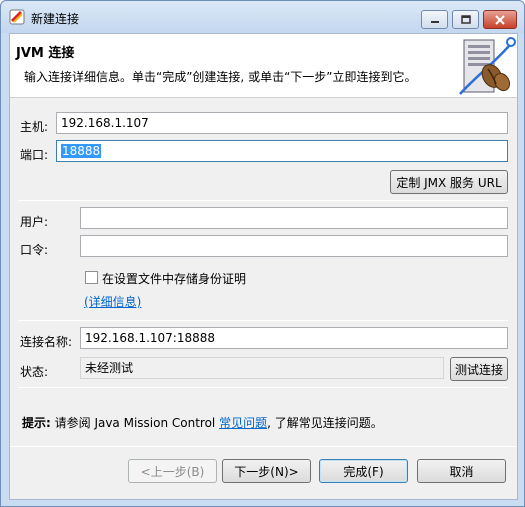  Describe the element at coordinates (34, 250) in the screenshot. I see `password-label: 口令:` at that location.